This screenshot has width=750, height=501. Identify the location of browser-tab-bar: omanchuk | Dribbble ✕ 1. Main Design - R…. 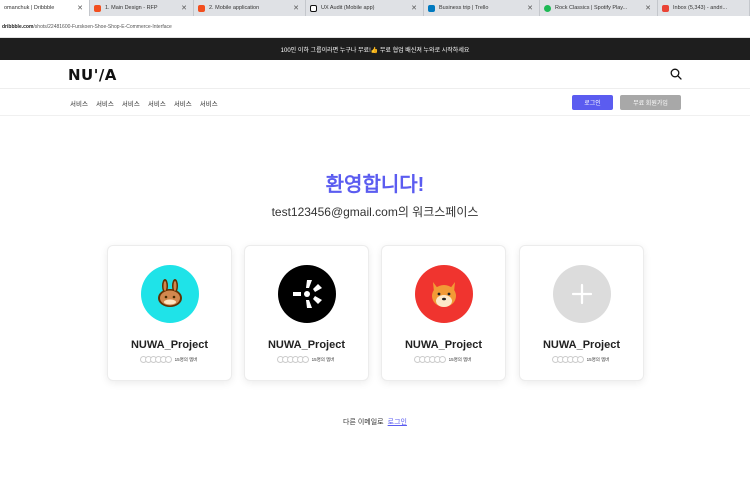
(375, 8).